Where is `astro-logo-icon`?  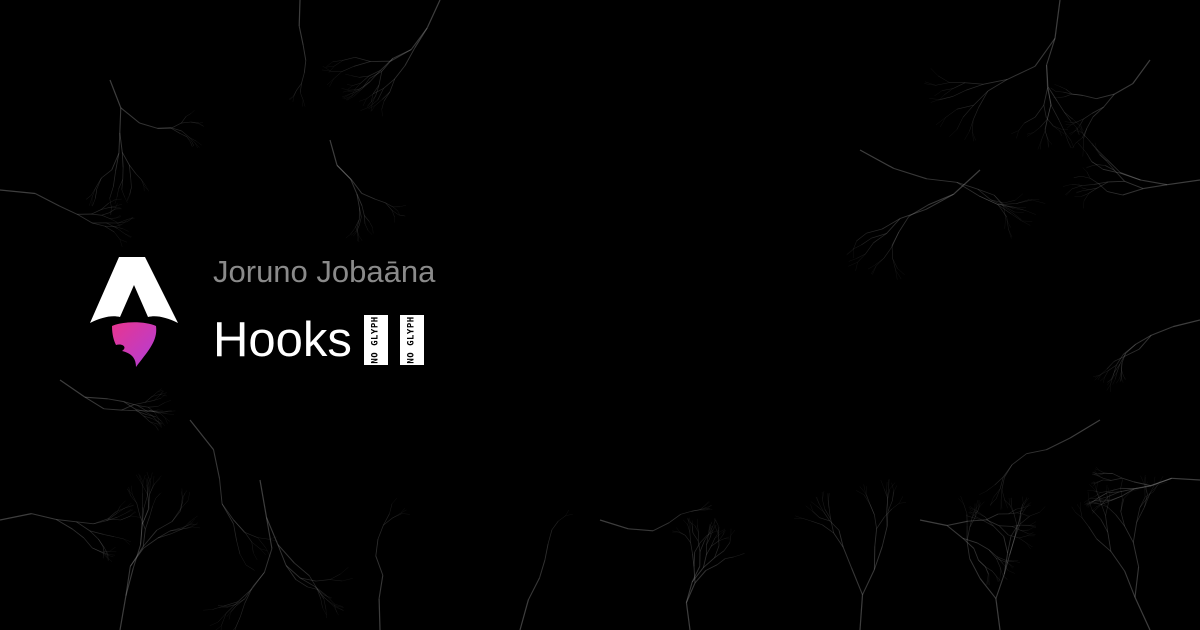
astro-logo-icon is located at coordinates (134, 312).